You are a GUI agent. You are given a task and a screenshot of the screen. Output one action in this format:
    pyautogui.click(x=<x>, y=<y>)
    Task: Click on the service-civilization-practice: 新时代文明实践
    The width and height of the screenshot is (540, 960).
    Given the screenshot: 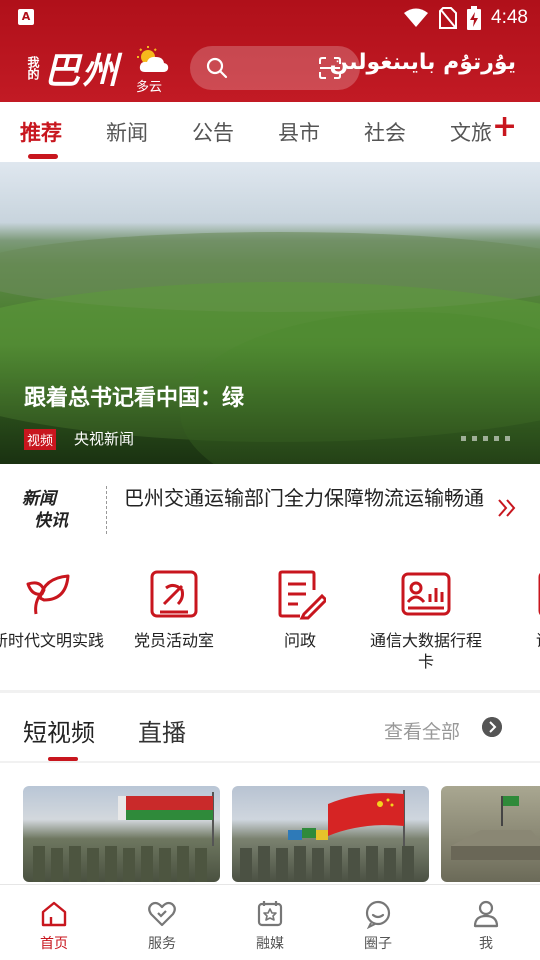 What is the action you would take?
    pyautogui.click(x=54, y=609)
    